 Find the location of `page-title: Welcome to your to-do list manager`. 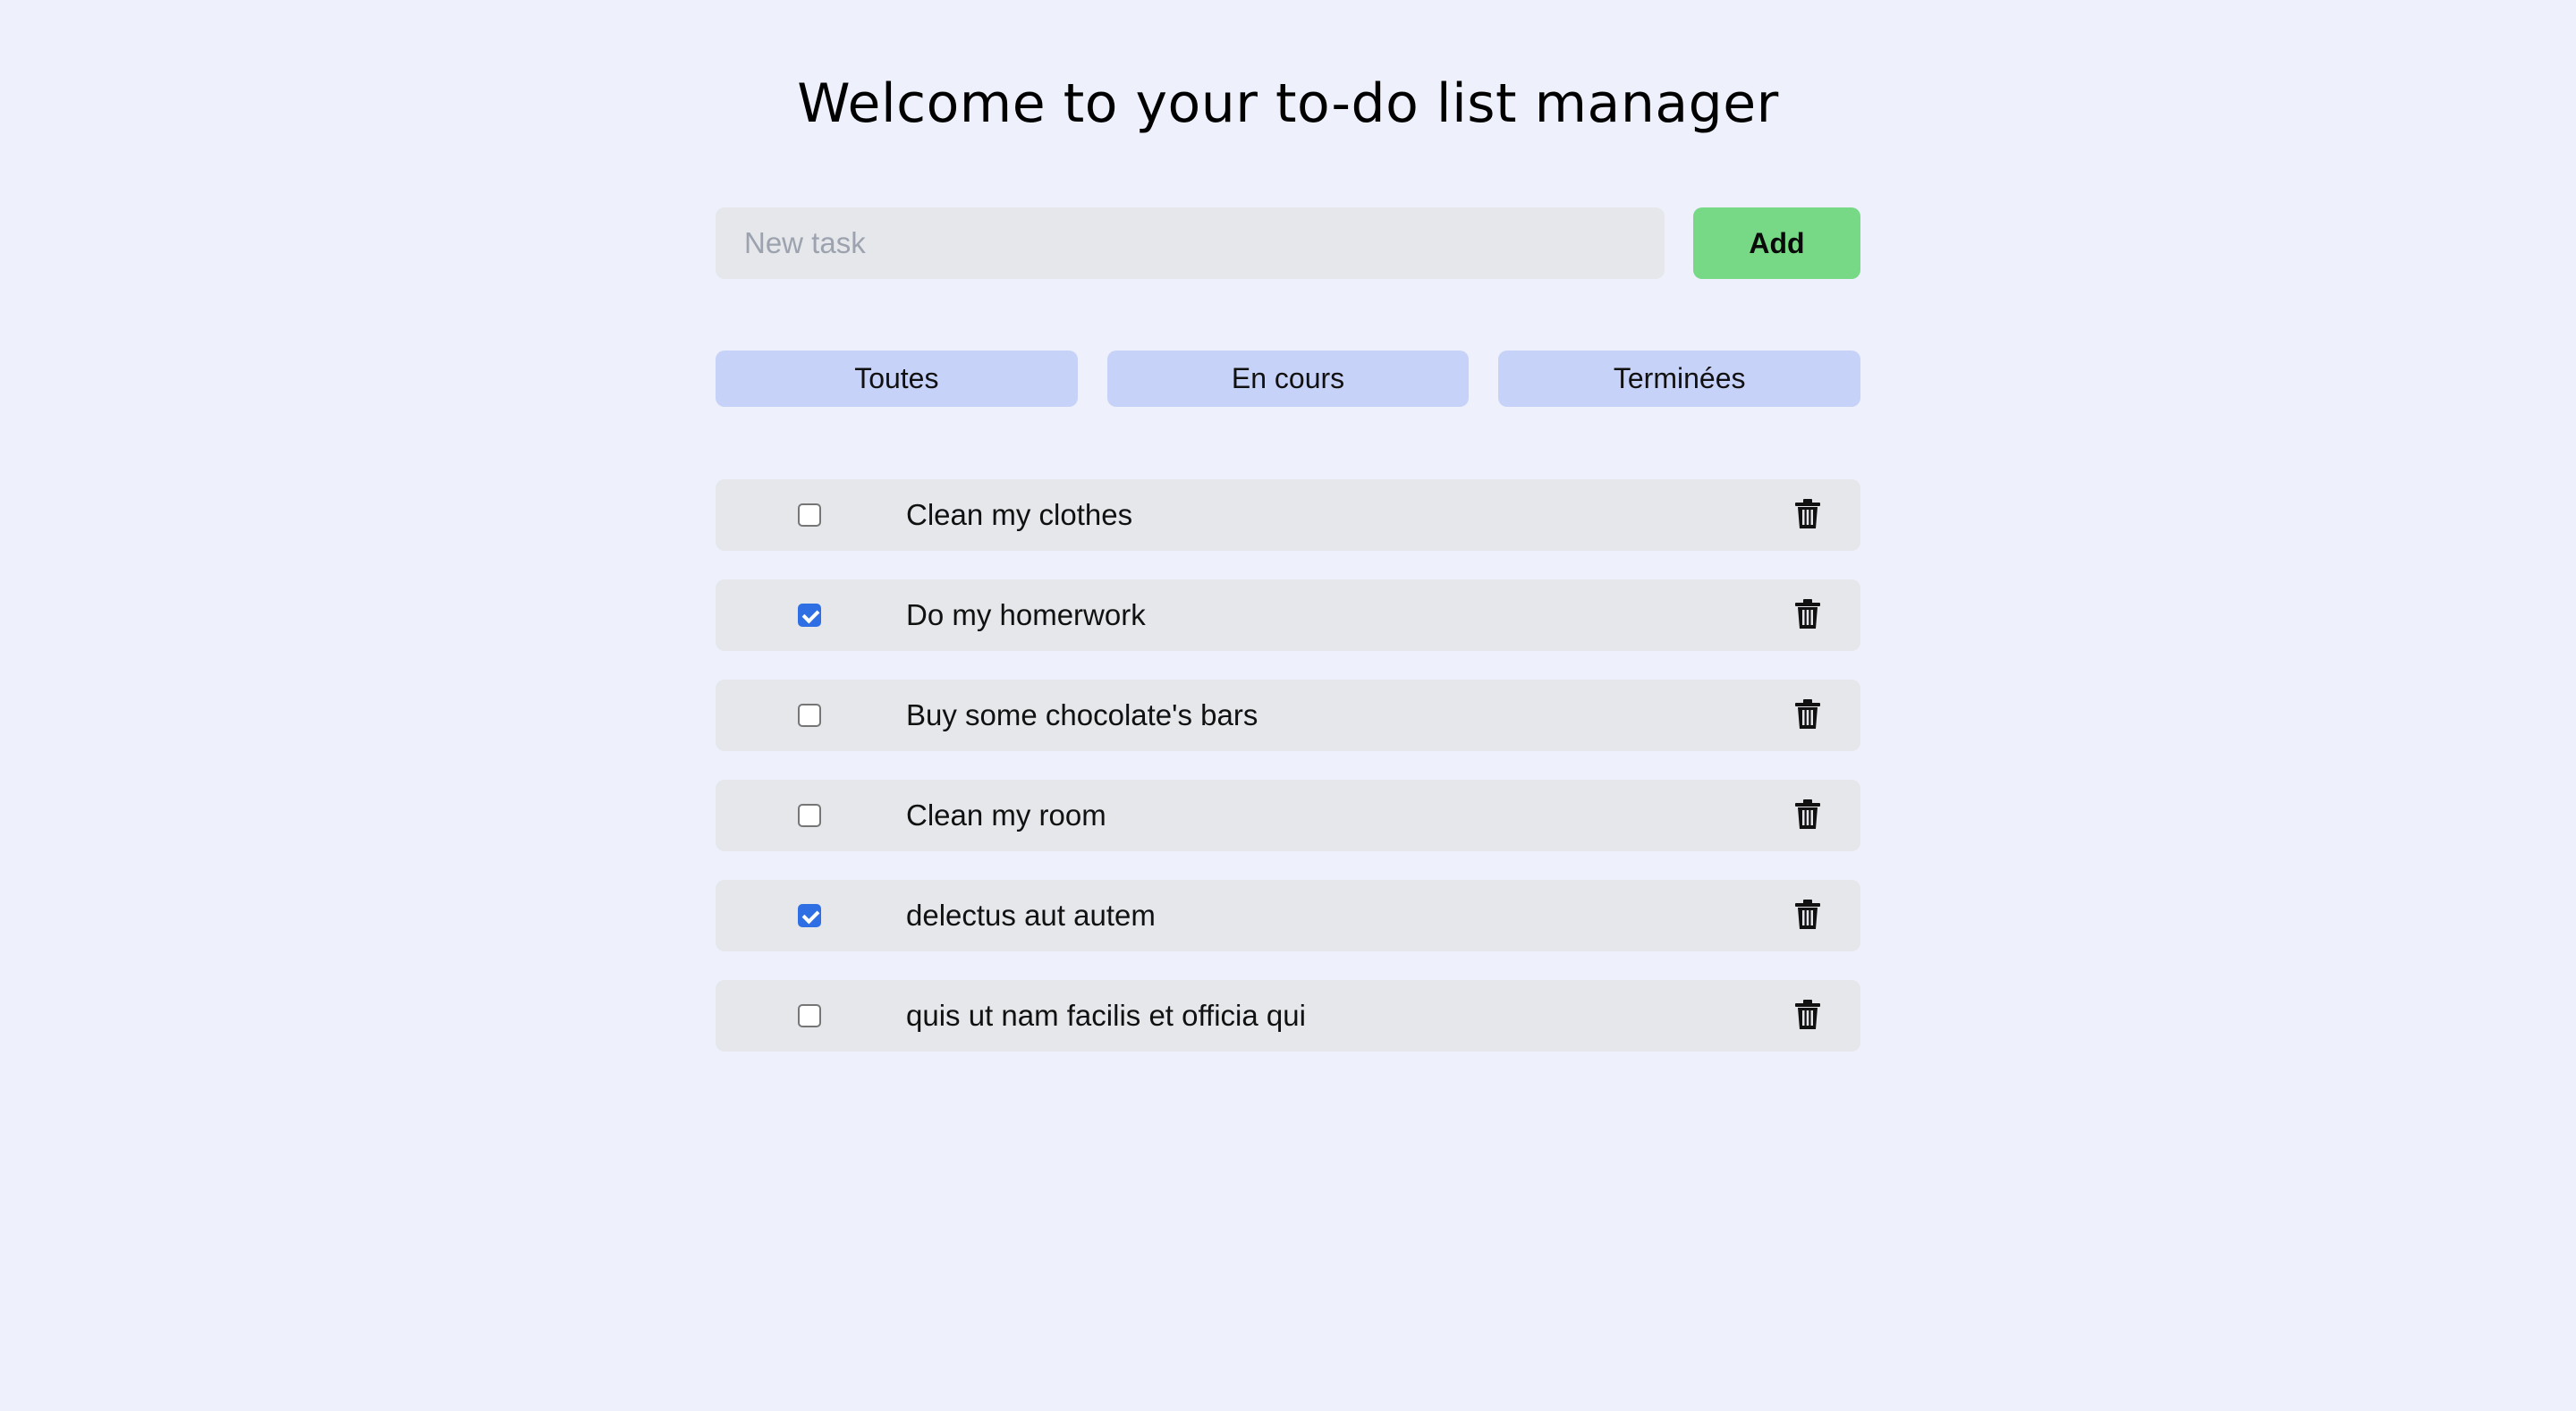

page-title: Welcome to your to-do list manager is located at coordinates (1288, 103).